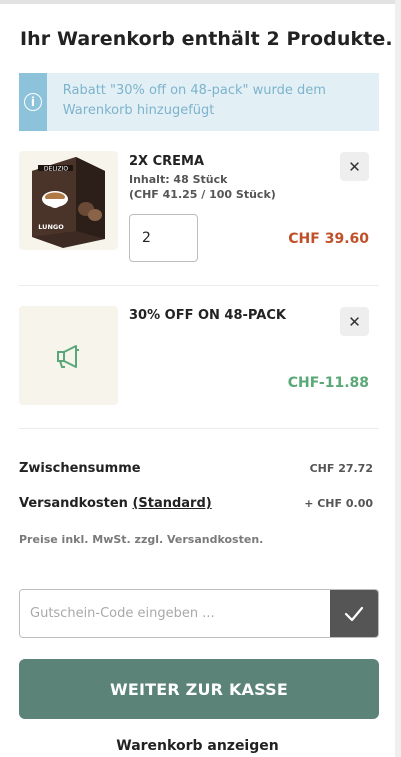 Image resolution: width=401 pixels, height=757 pixels. I want to click on product-image: DELIZIO LUNGO, so click(68, 200).